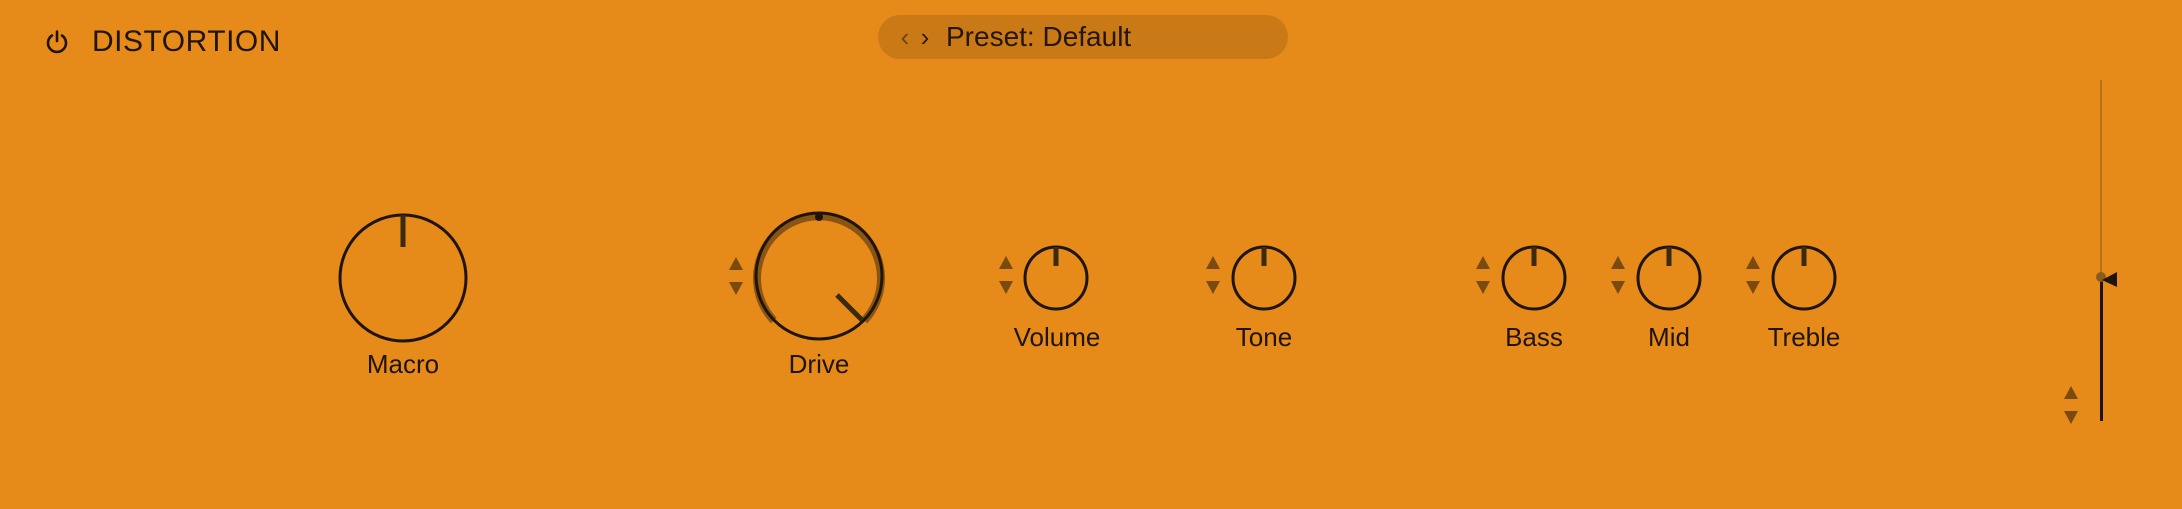  I want to click on mid-stepper, so click(1618, 277).